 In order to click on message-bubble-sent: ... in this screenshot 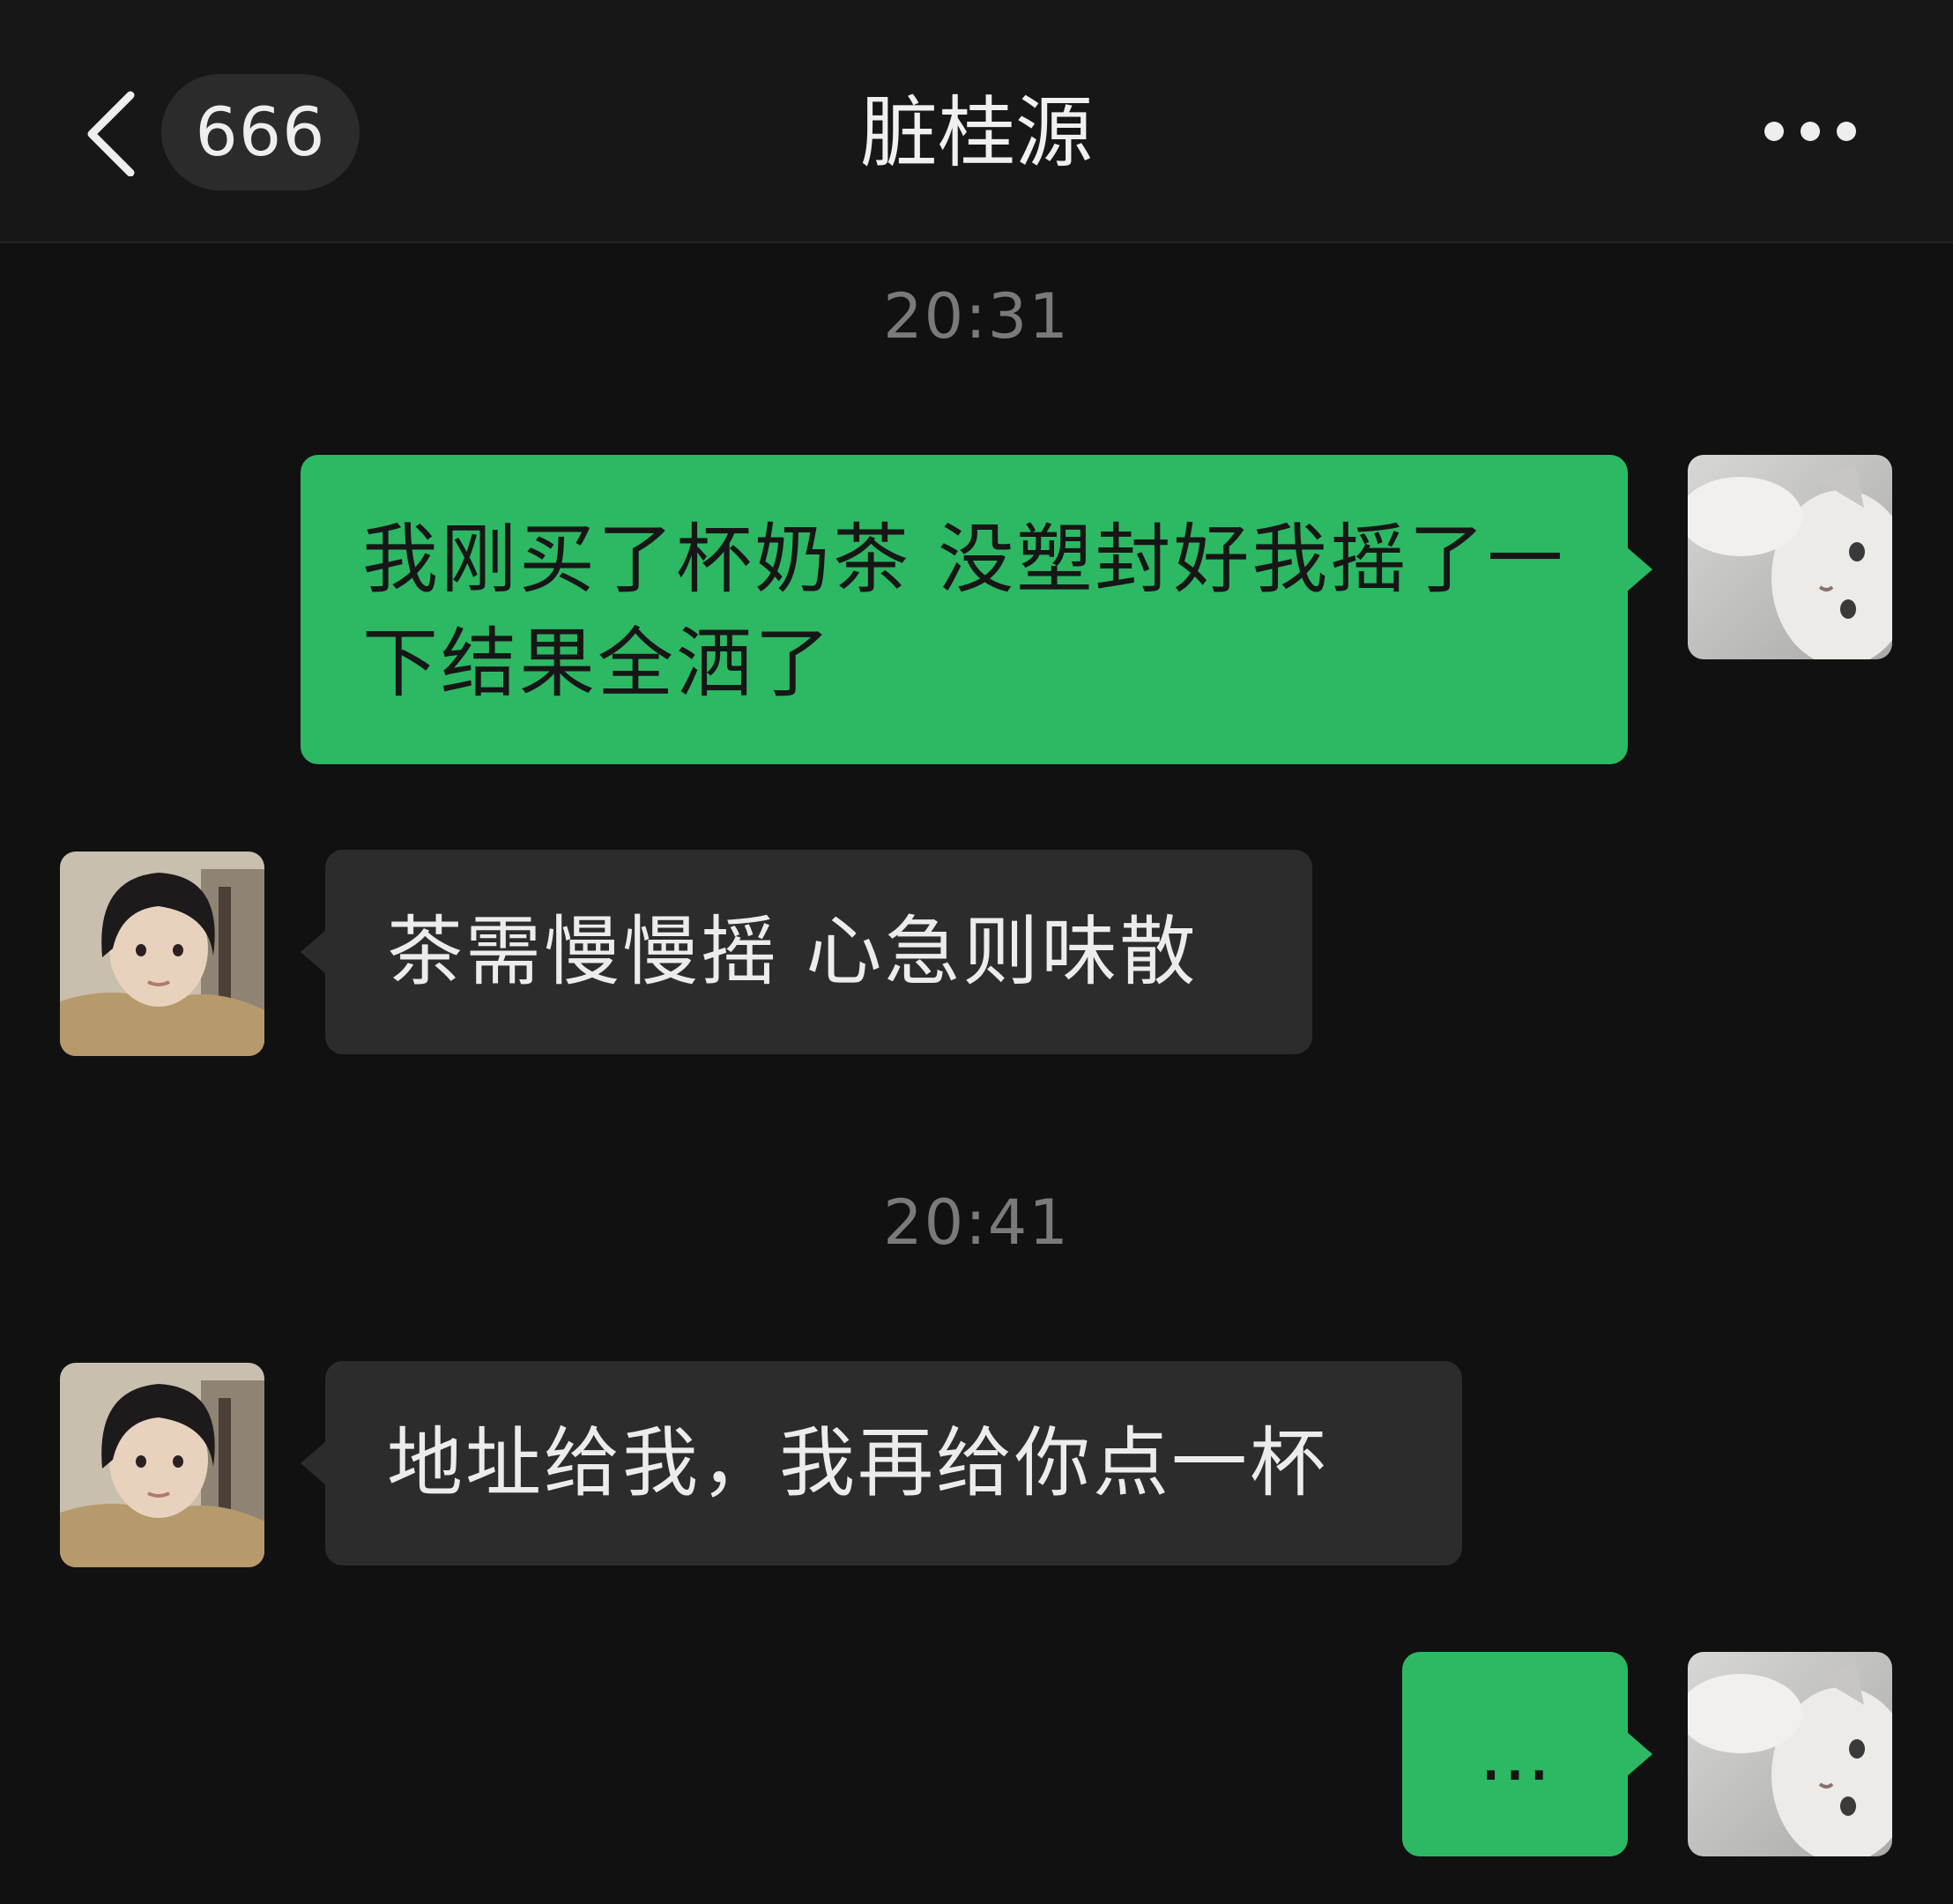, I will do `click(1527, 1754)`.